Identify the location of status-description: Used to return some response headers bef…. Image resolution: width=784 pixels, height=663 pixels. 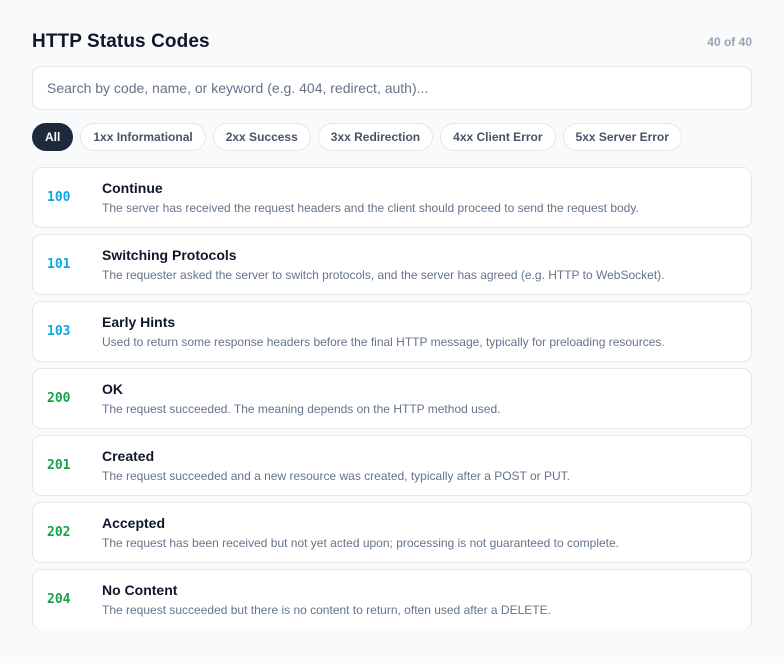
(383, 342).